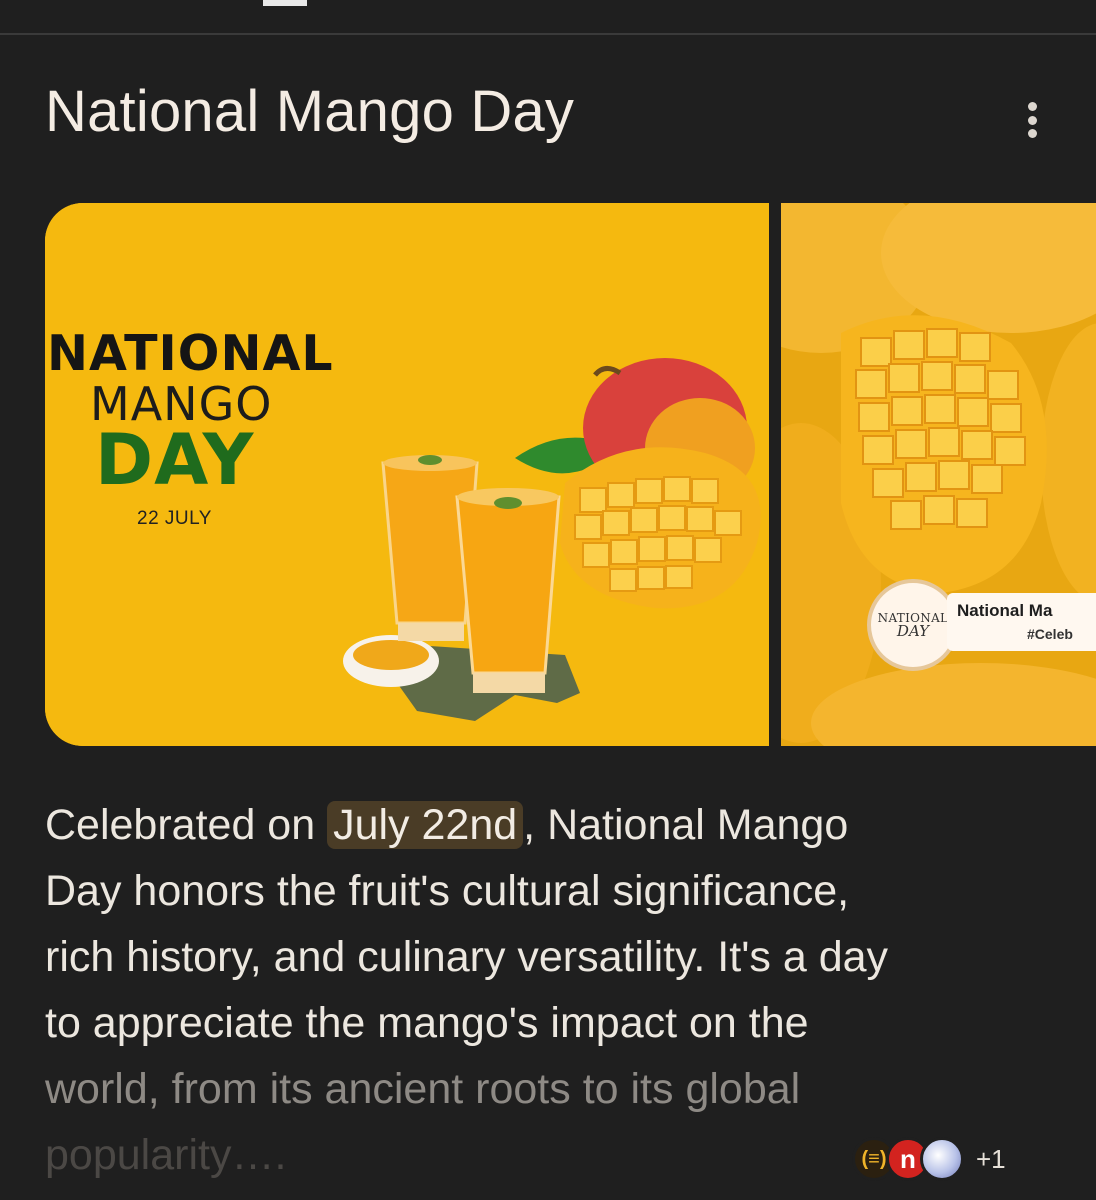 This screenshot has height=1200, width=1096. Describe the element at coordinates (174, 518) in the screenshot. I see `poster-date: 22 JULY` at that location.